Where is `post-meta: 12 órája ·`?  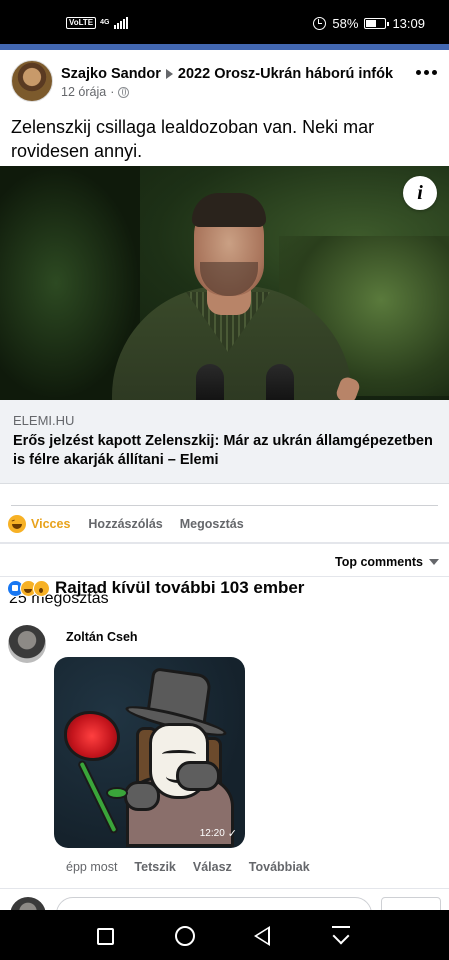 post-meta: 12 órája · is located at coordinates (95, 92).